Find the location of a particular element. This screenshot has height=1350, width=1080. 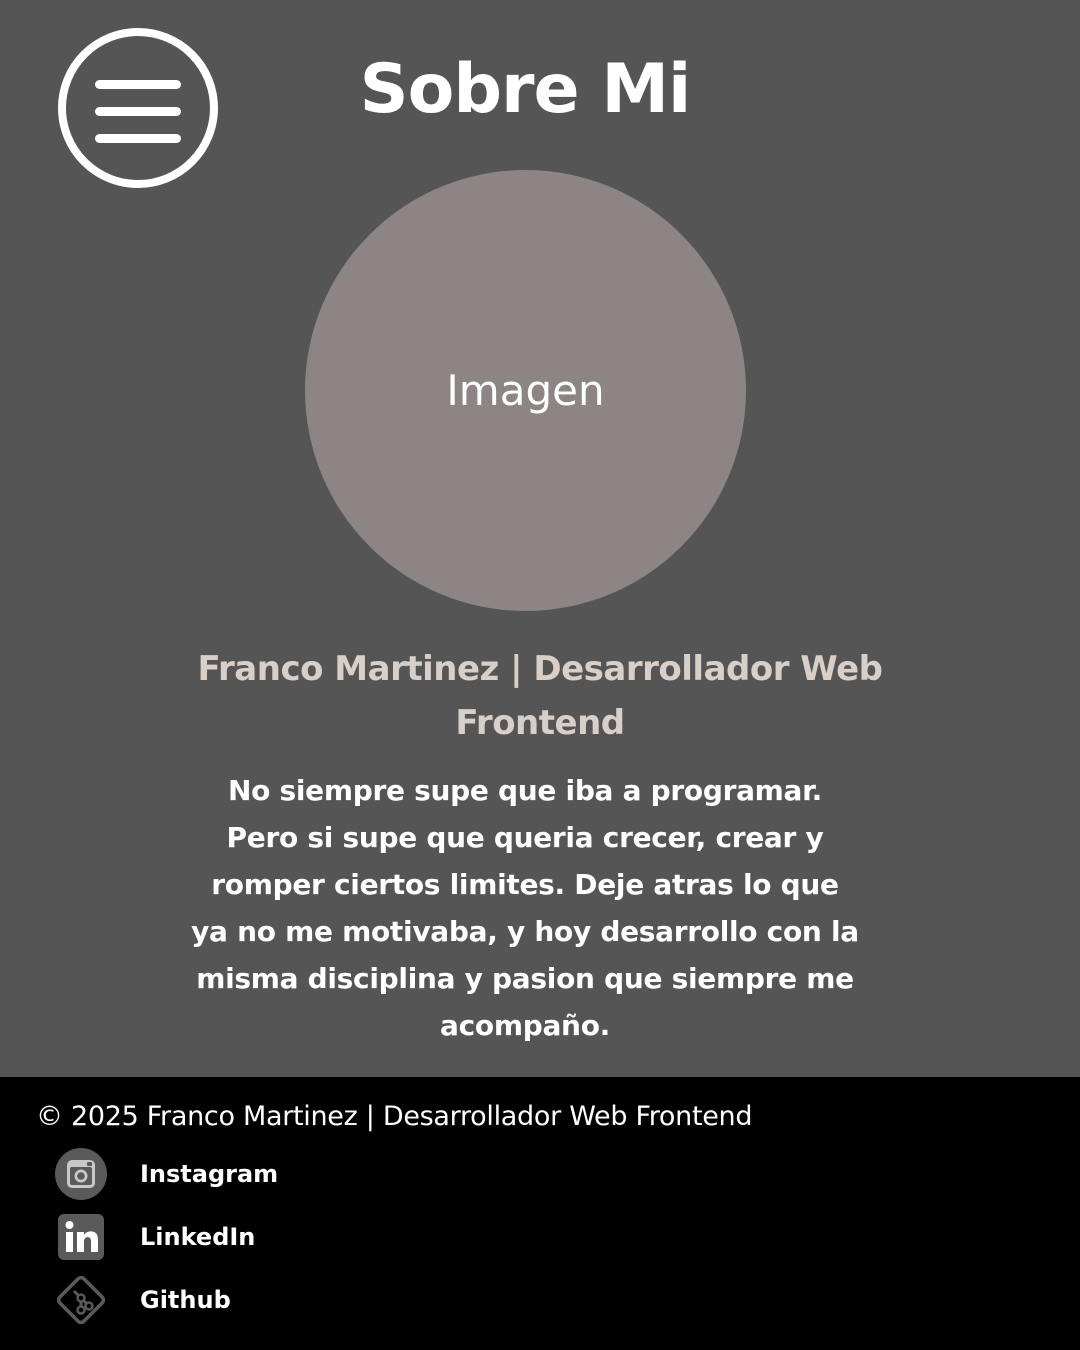

instagram-link: Instagram is located at coordinates (166, 1174).